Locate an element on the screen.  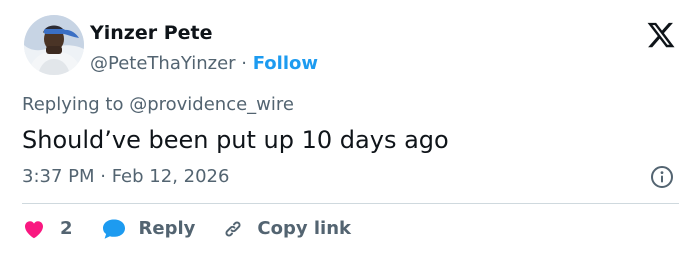
avatar-image is located at coordinates (54, 45).